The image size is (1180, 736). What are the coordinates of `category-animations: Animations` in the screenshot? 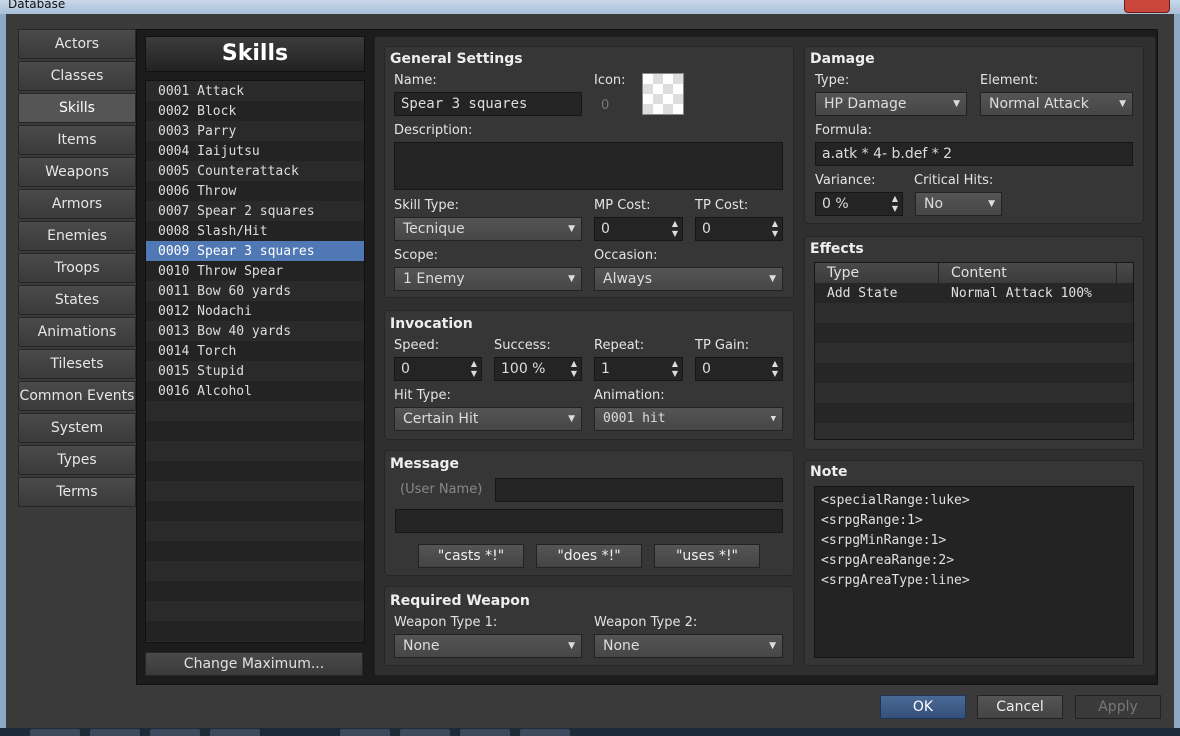 It's located at (77, 332).